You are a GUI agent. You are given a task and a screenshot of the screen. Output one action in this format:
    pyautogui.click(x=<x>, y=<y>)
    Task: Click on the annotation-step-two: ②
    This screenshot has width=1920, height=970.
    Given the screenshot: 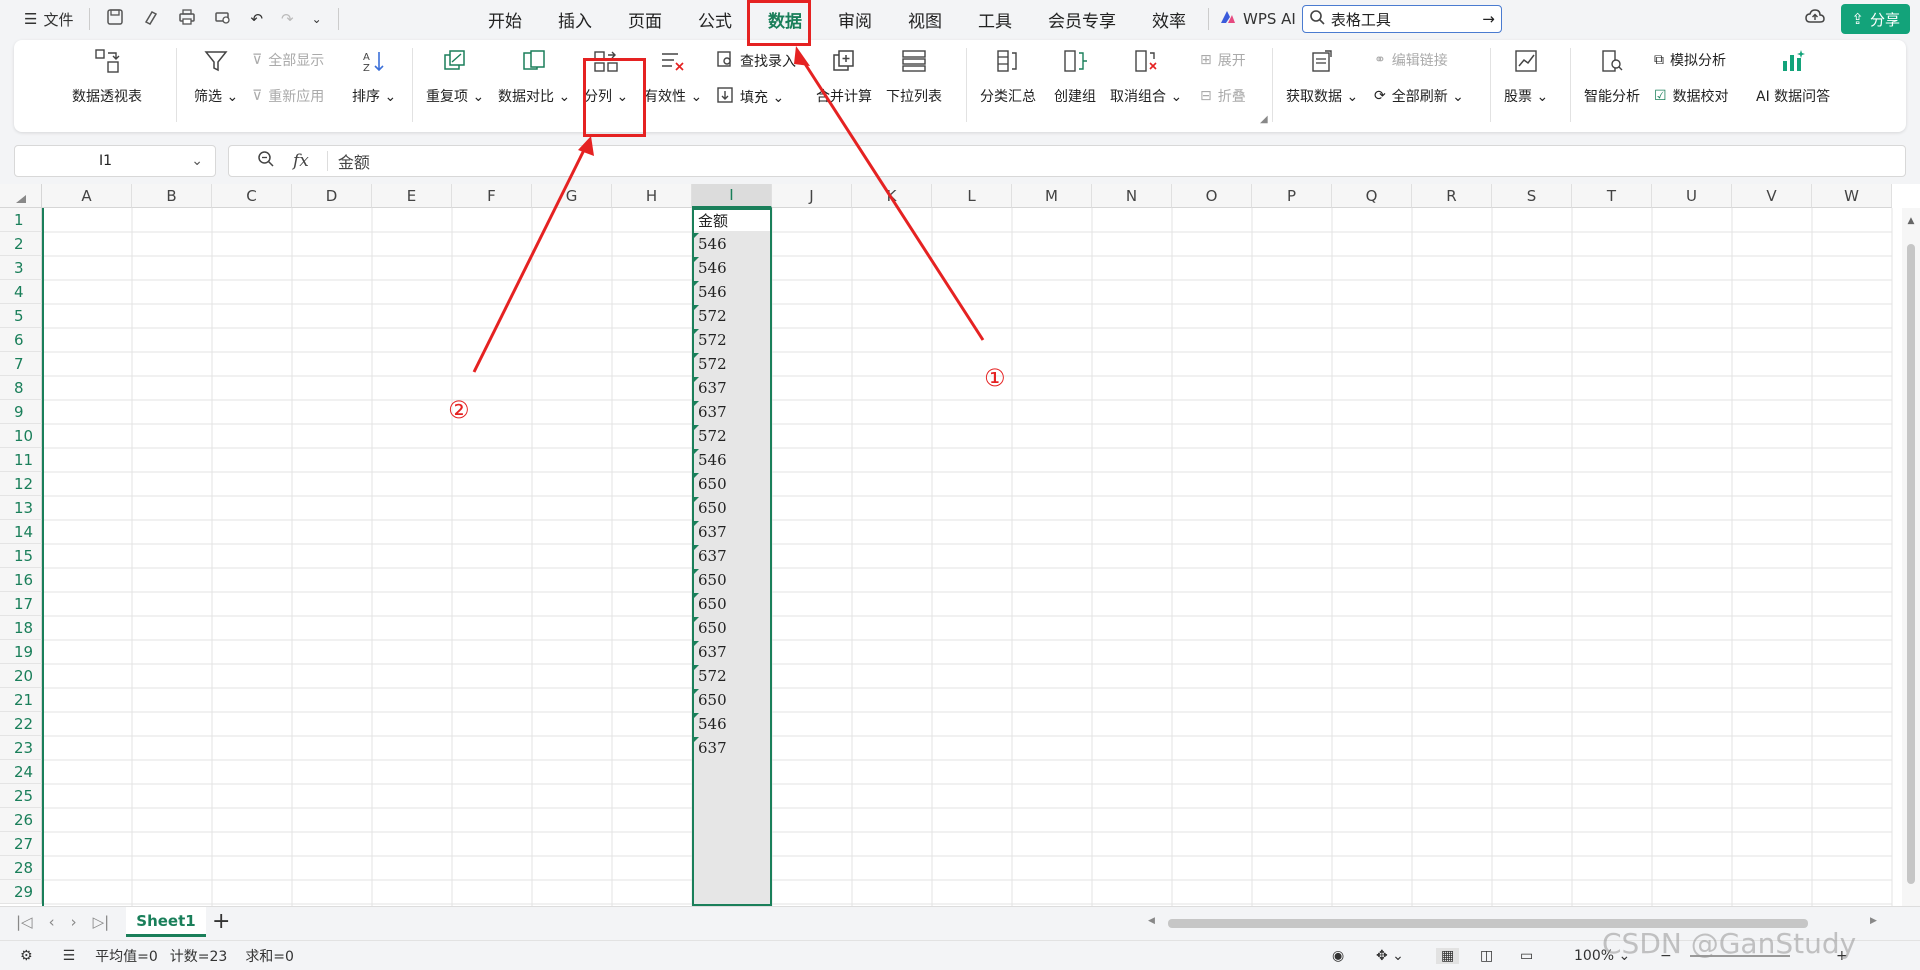 What is the action you would take?
    pyautogui.click(x=459, y=410)
    